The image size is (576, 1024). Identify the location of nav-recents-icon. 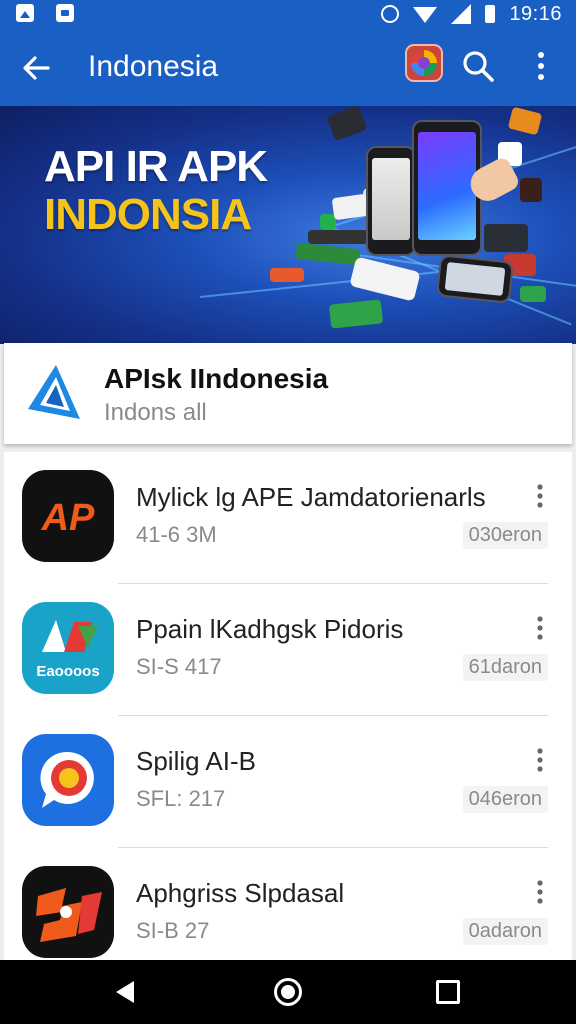
(448, 992).